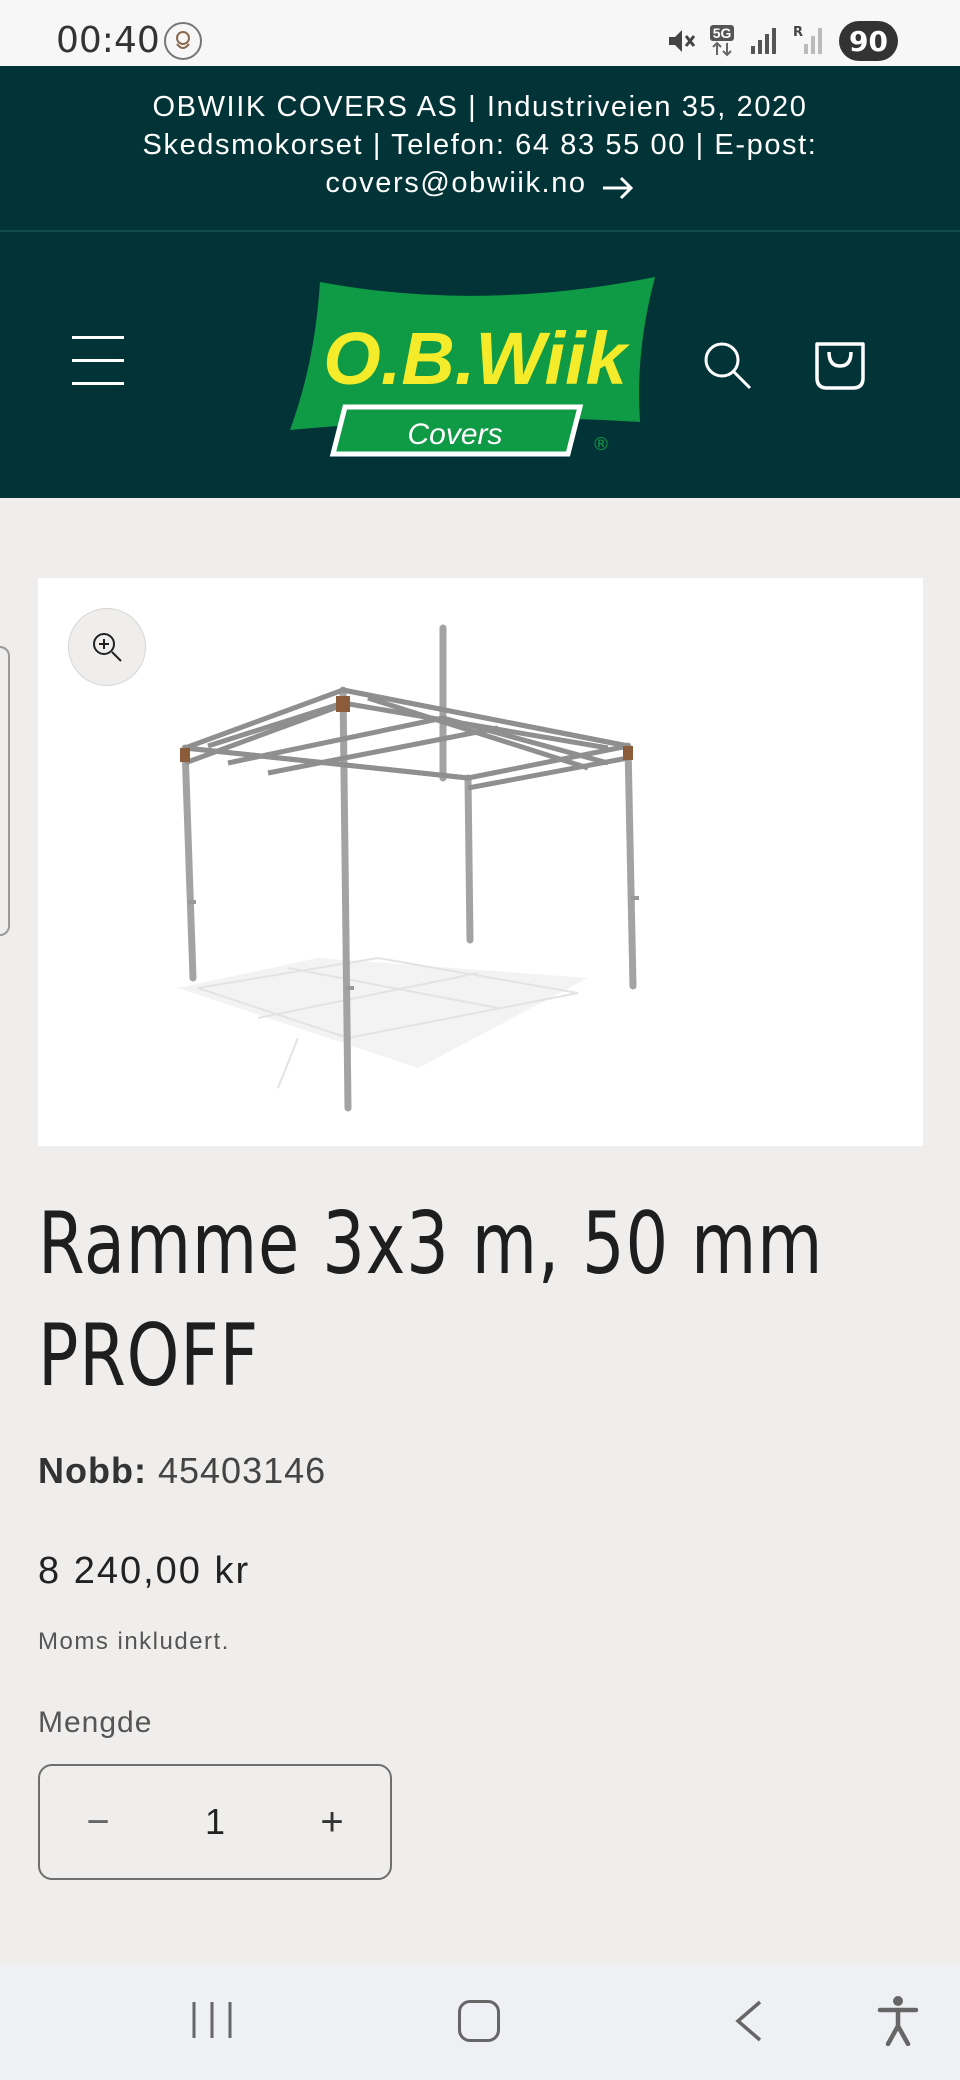  Describe the element at coordinates (144, 1571) in the screenshot. I see `product-price: 8 240,00 kr` at that location.